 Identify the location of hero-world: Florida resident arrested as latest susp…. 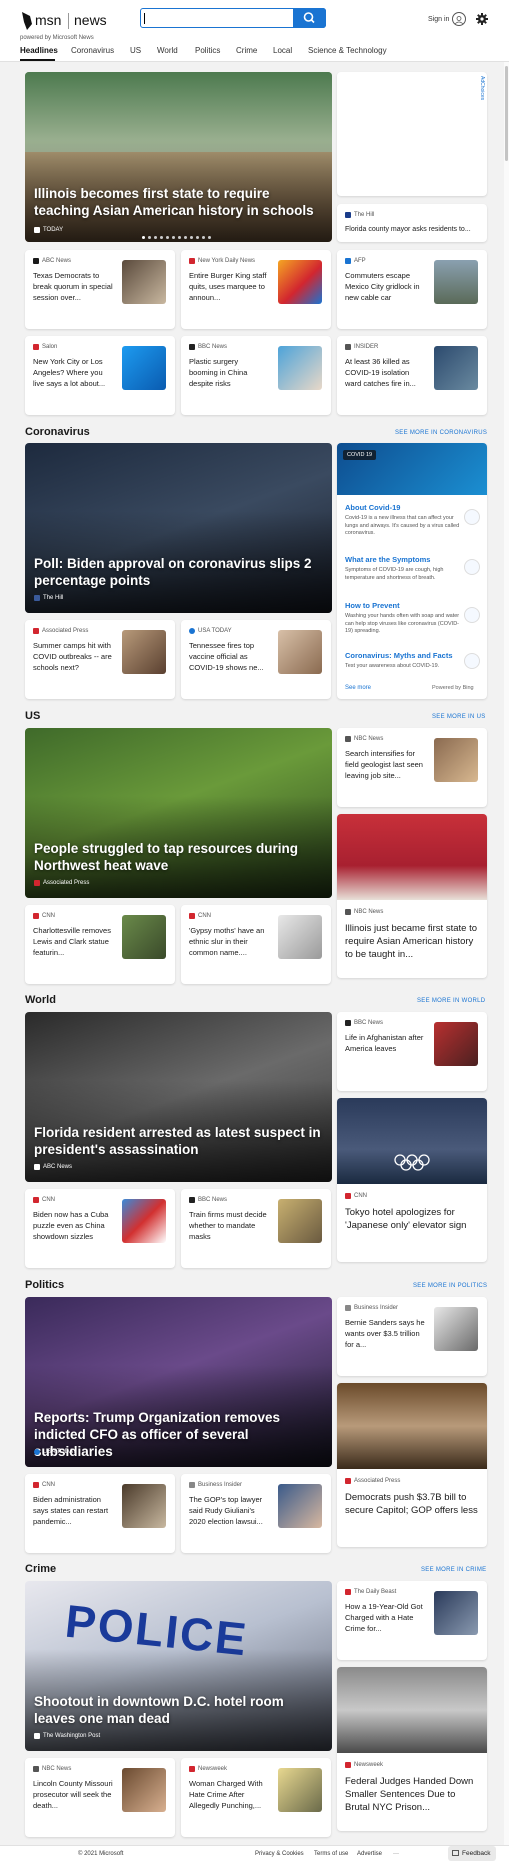
(178, 1097).